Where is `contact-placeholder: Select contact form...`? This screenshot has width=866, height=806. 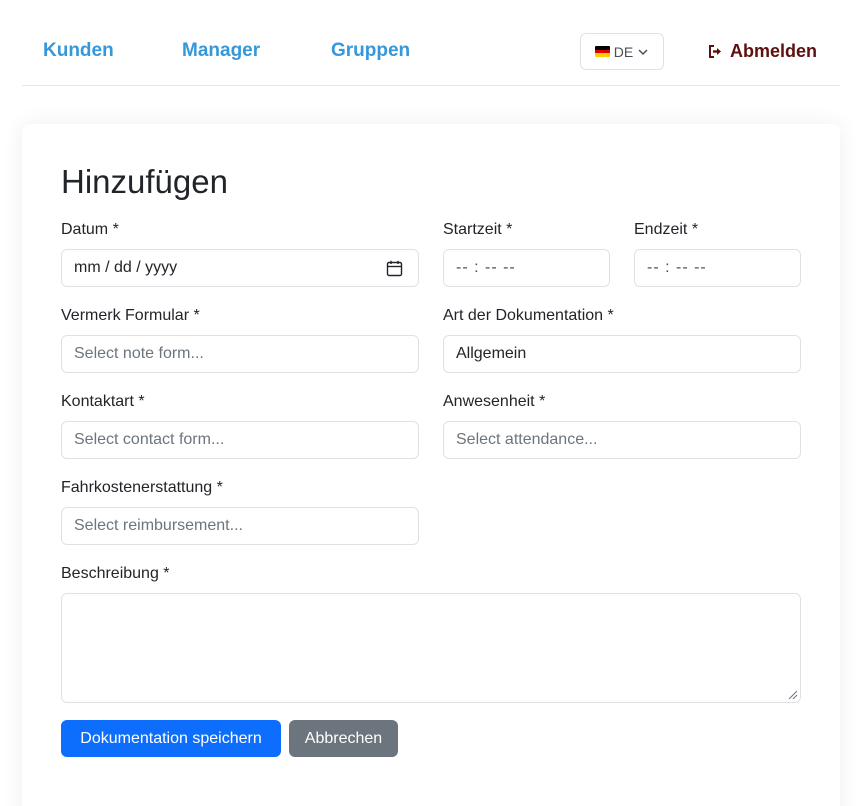 contact-placeholder: Select contact form... is located at coordinates (149, 439).